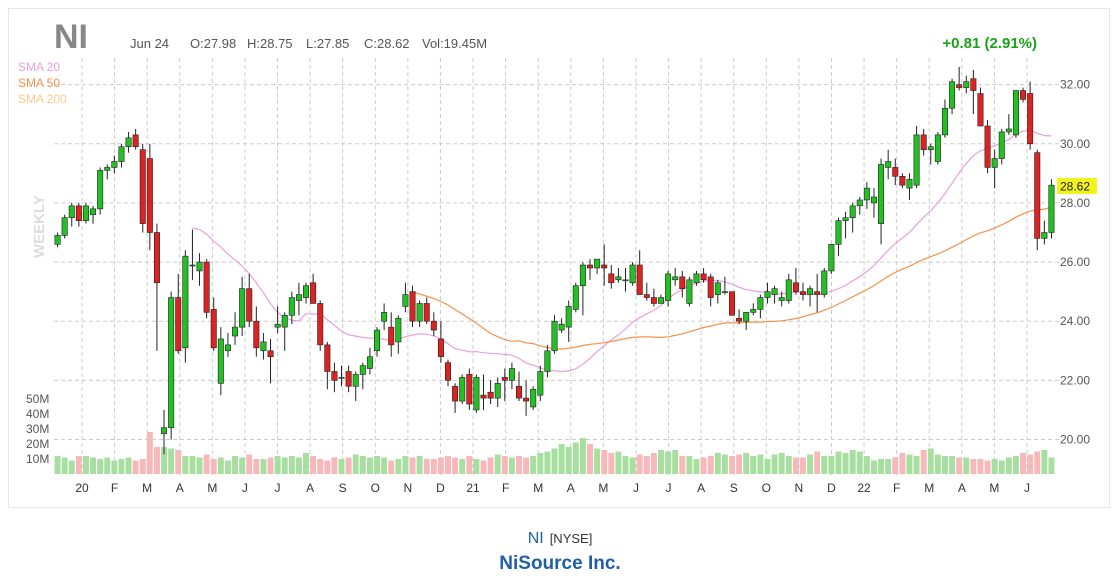 Image resolution: width=1120 pixels, height=578 pixels. Describe the element at coordinates (213, 43) in the screenshot. I see `open-value: O:27.98` at that location.